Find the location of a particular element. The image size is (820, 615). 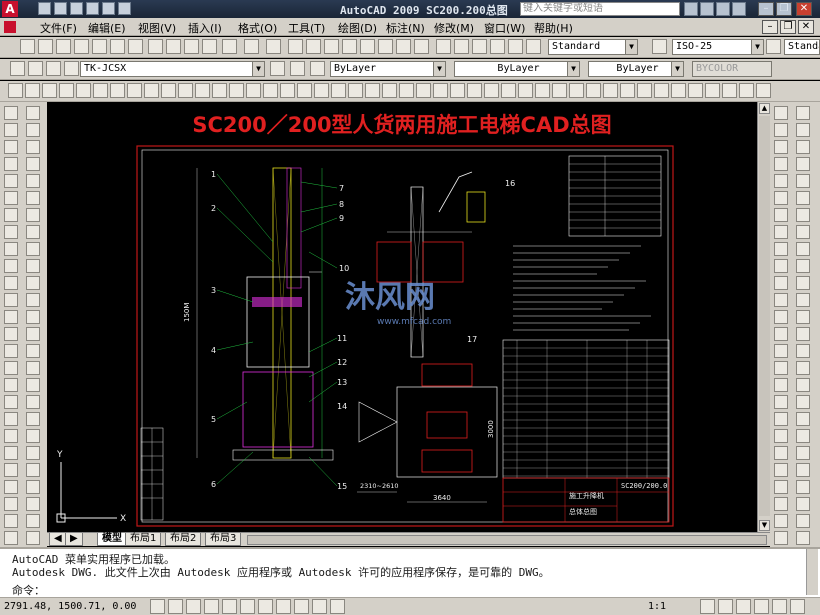

prop-tool-106-1-icon is located at coordinates (781, 215).